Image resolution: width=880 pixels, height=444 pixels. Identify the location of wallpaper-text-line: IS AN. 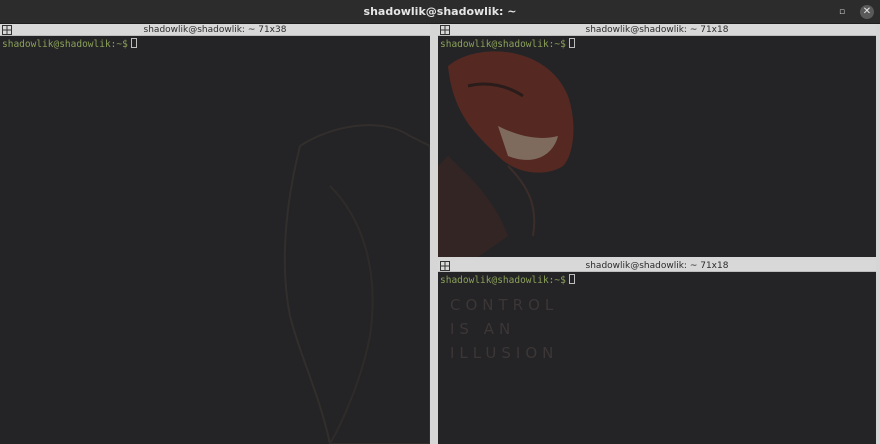
(483, 329).